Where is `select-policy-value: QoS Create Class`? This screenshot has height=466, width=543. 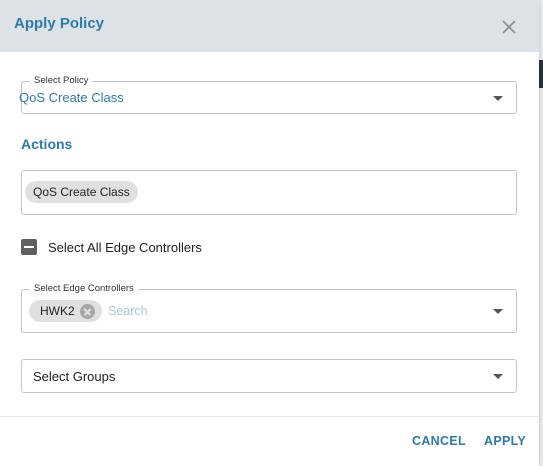 select-policy-value: QoS Create Class is located at coordinates (71, 97).